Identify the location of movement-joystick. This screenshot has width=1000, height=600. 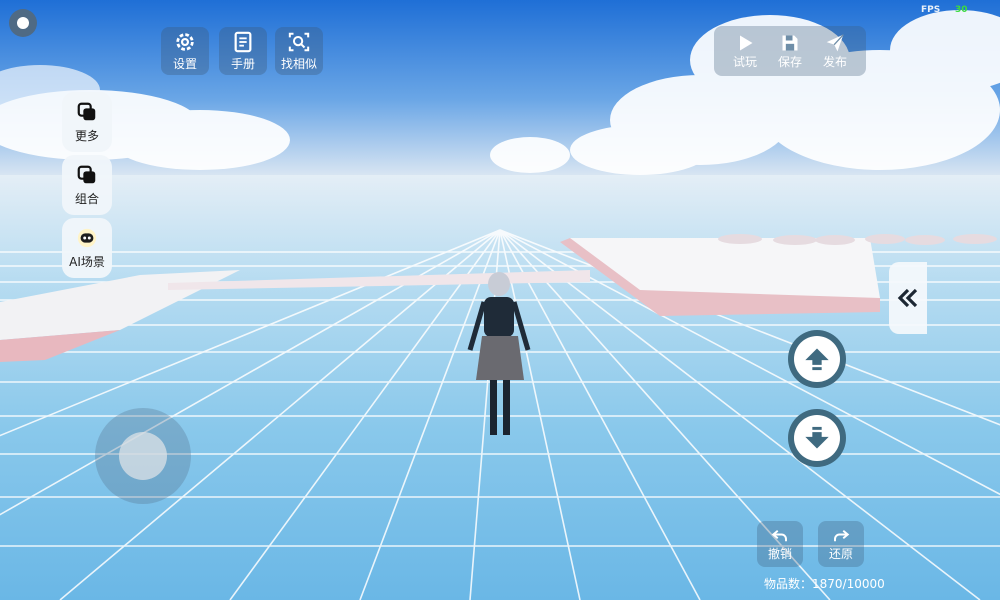
(143, 456).